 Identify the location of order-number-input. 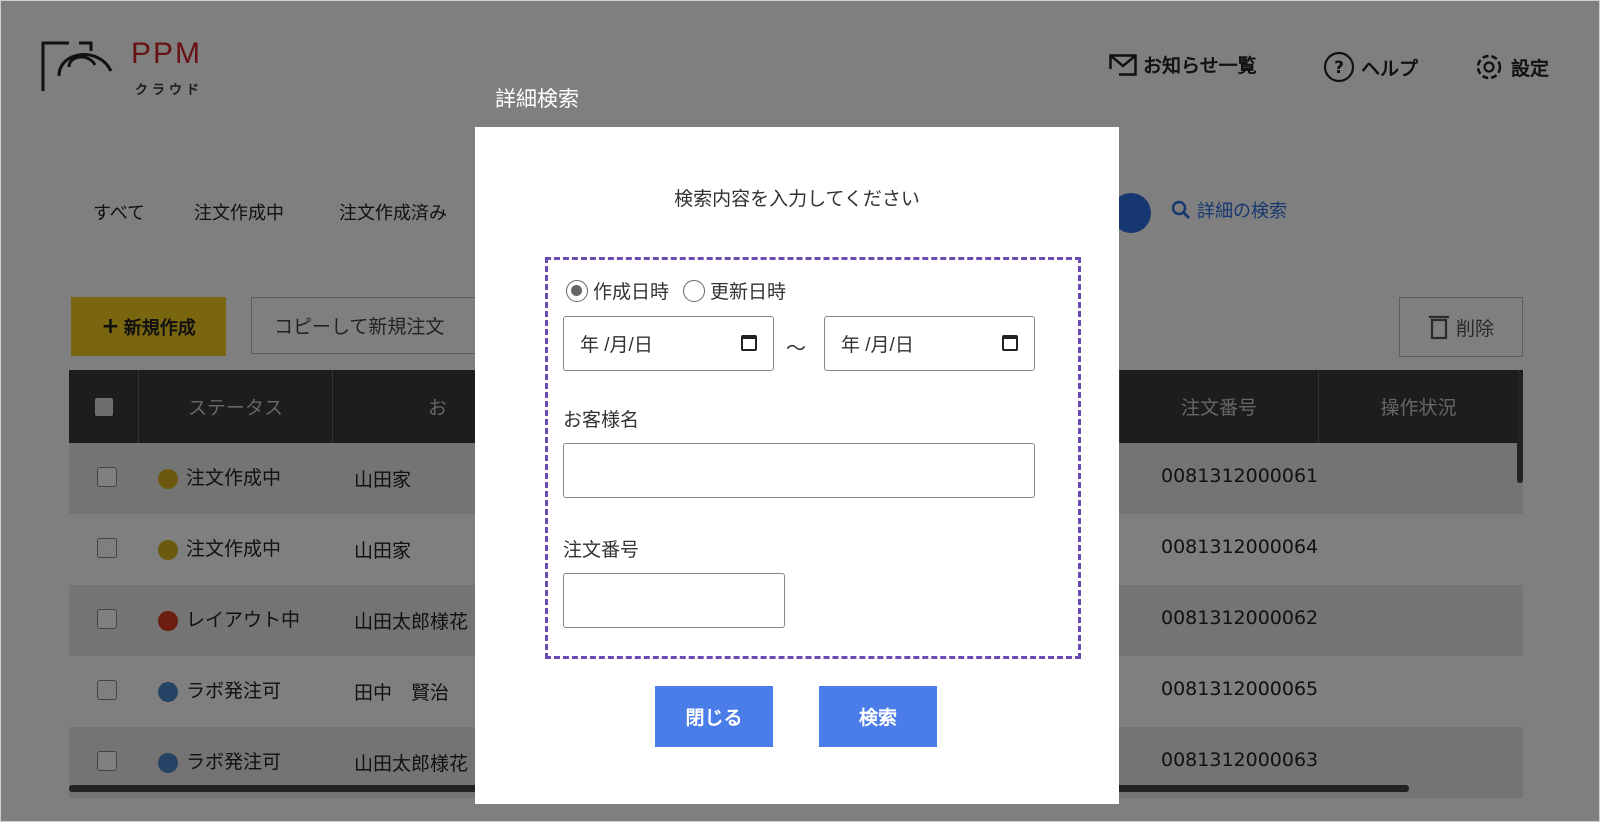
(674, 600).